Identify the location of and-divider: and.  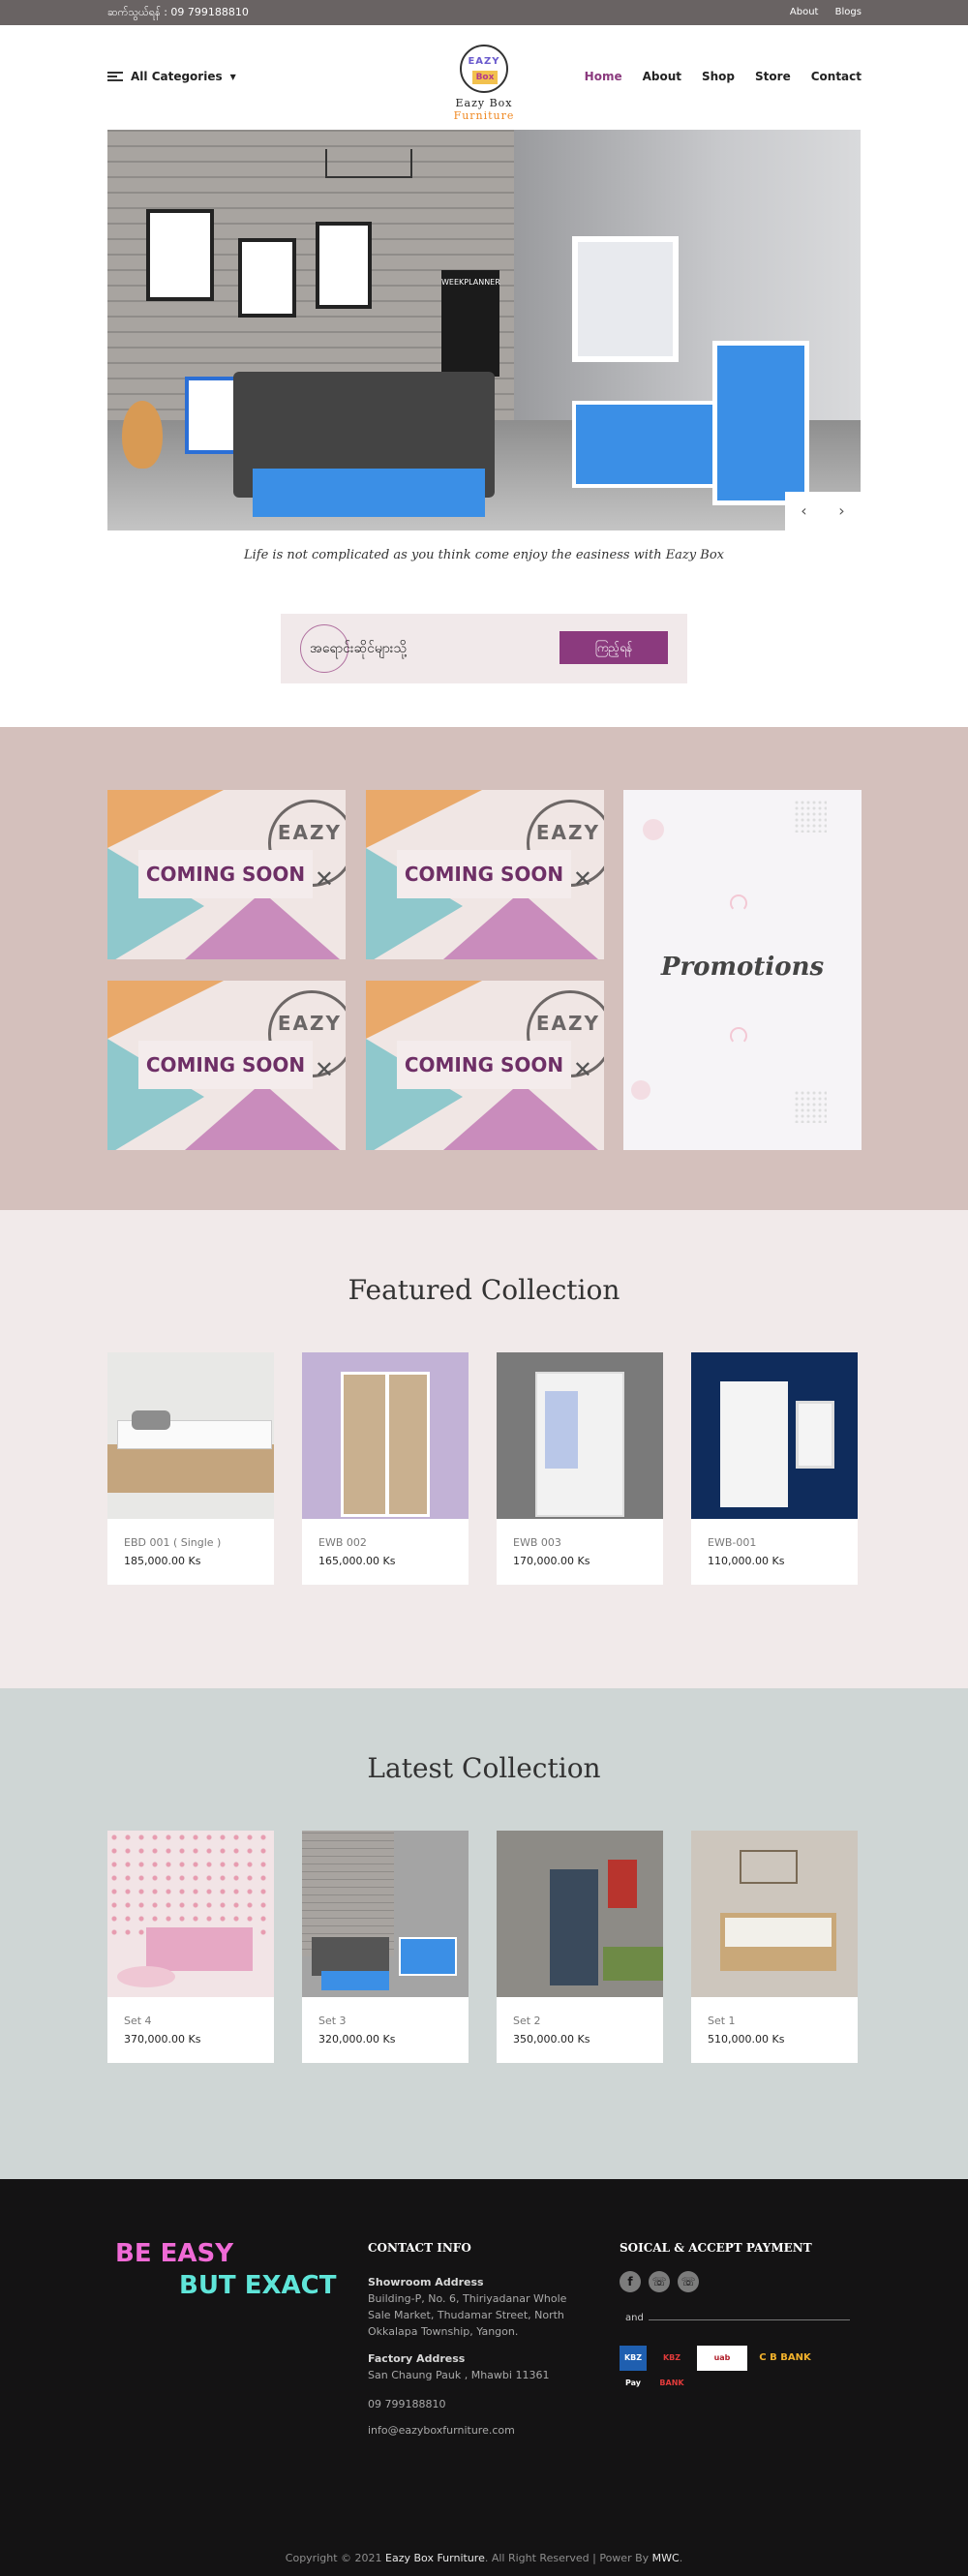
(735, 2319).